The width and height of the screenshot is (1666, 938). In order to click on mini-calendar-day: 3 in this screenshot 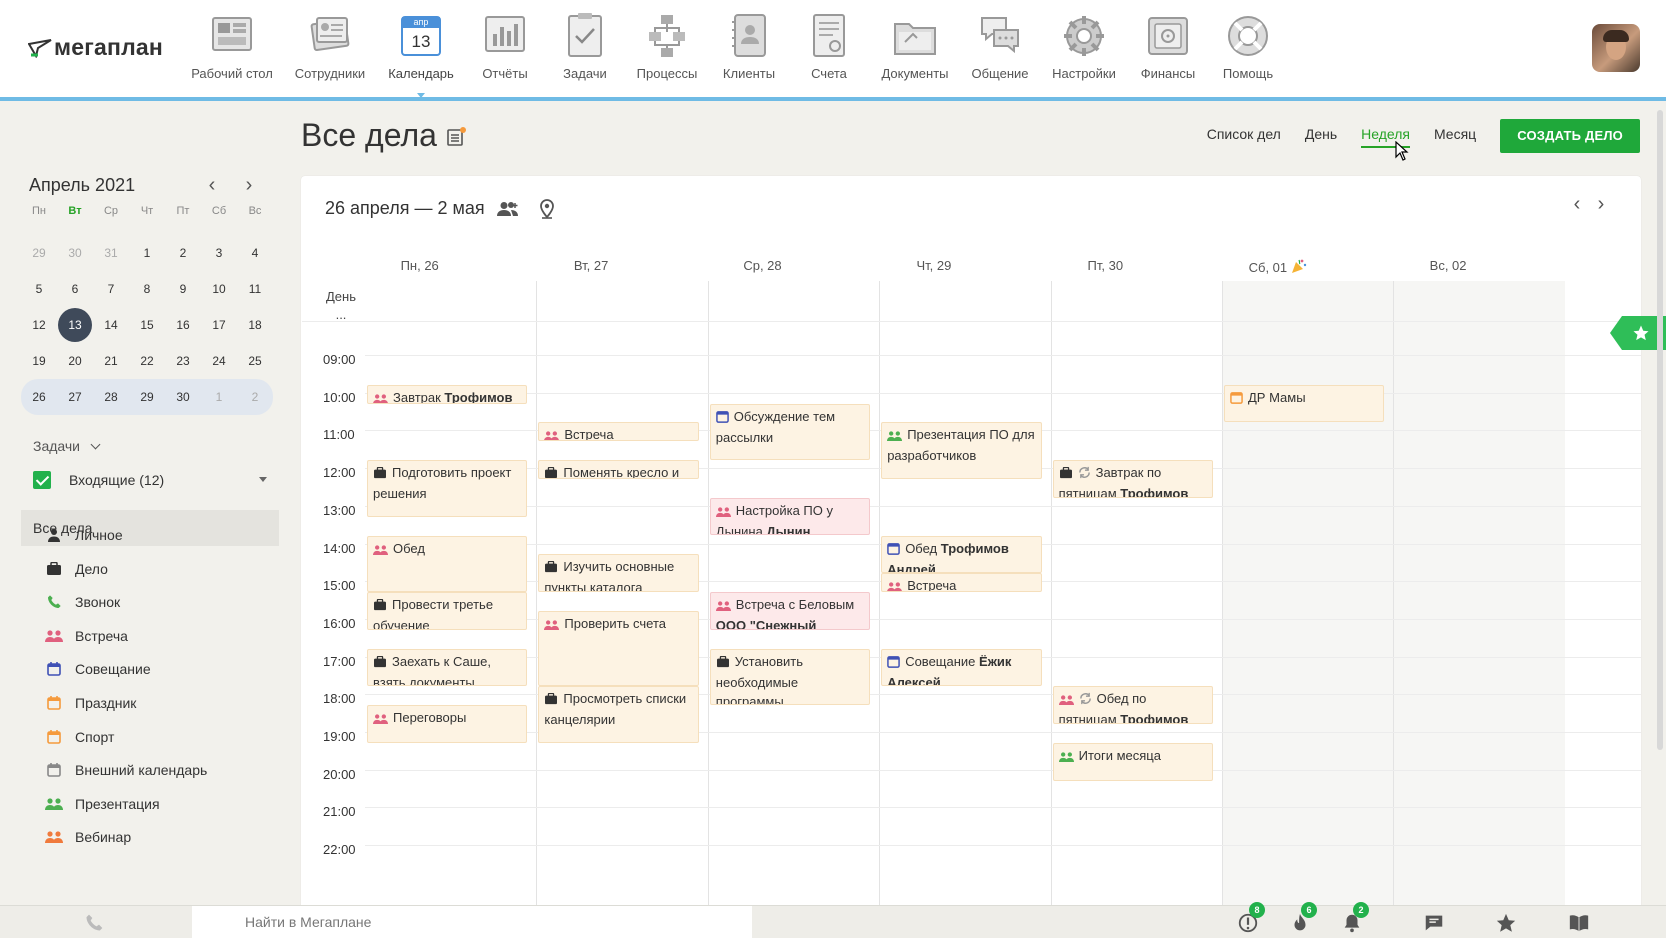, I will do `click(219, 253)`.